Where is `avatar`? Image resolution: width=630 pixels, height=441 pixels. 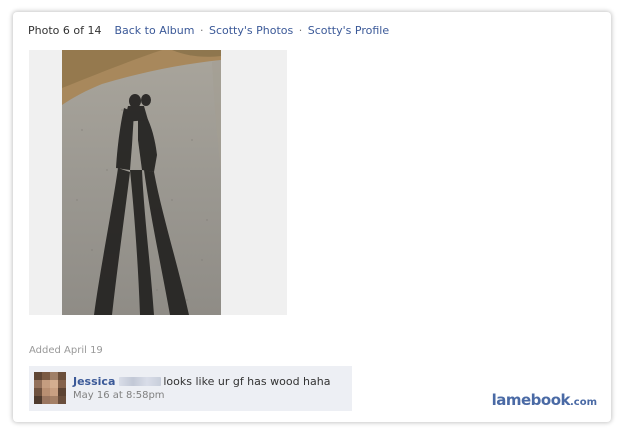
avatar is located at coordinates (50, 388).